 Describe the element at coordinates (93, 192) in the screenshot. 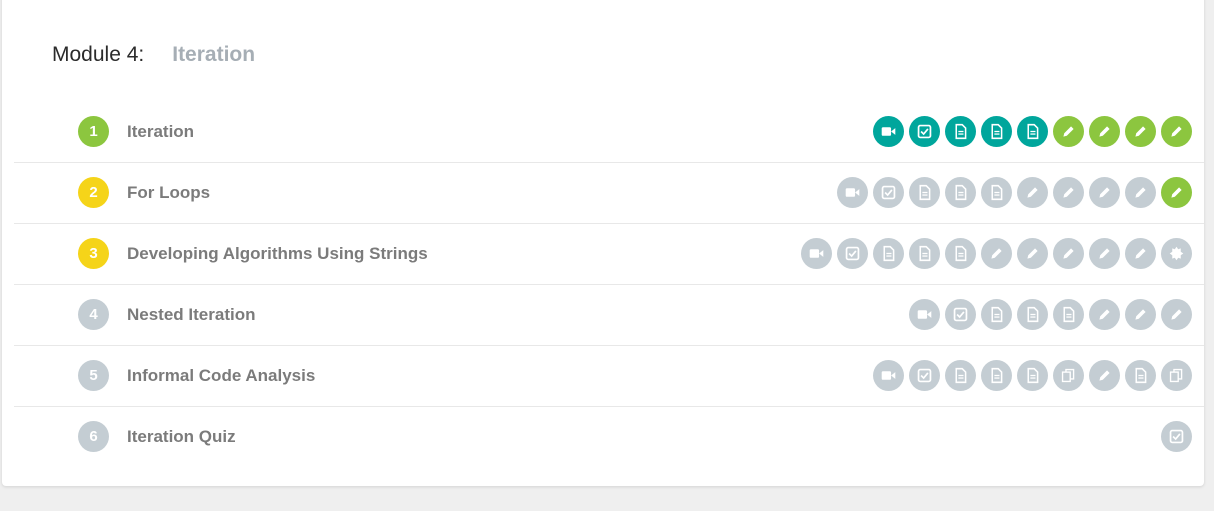

I see `lesson-number-badge: 2` at that location.